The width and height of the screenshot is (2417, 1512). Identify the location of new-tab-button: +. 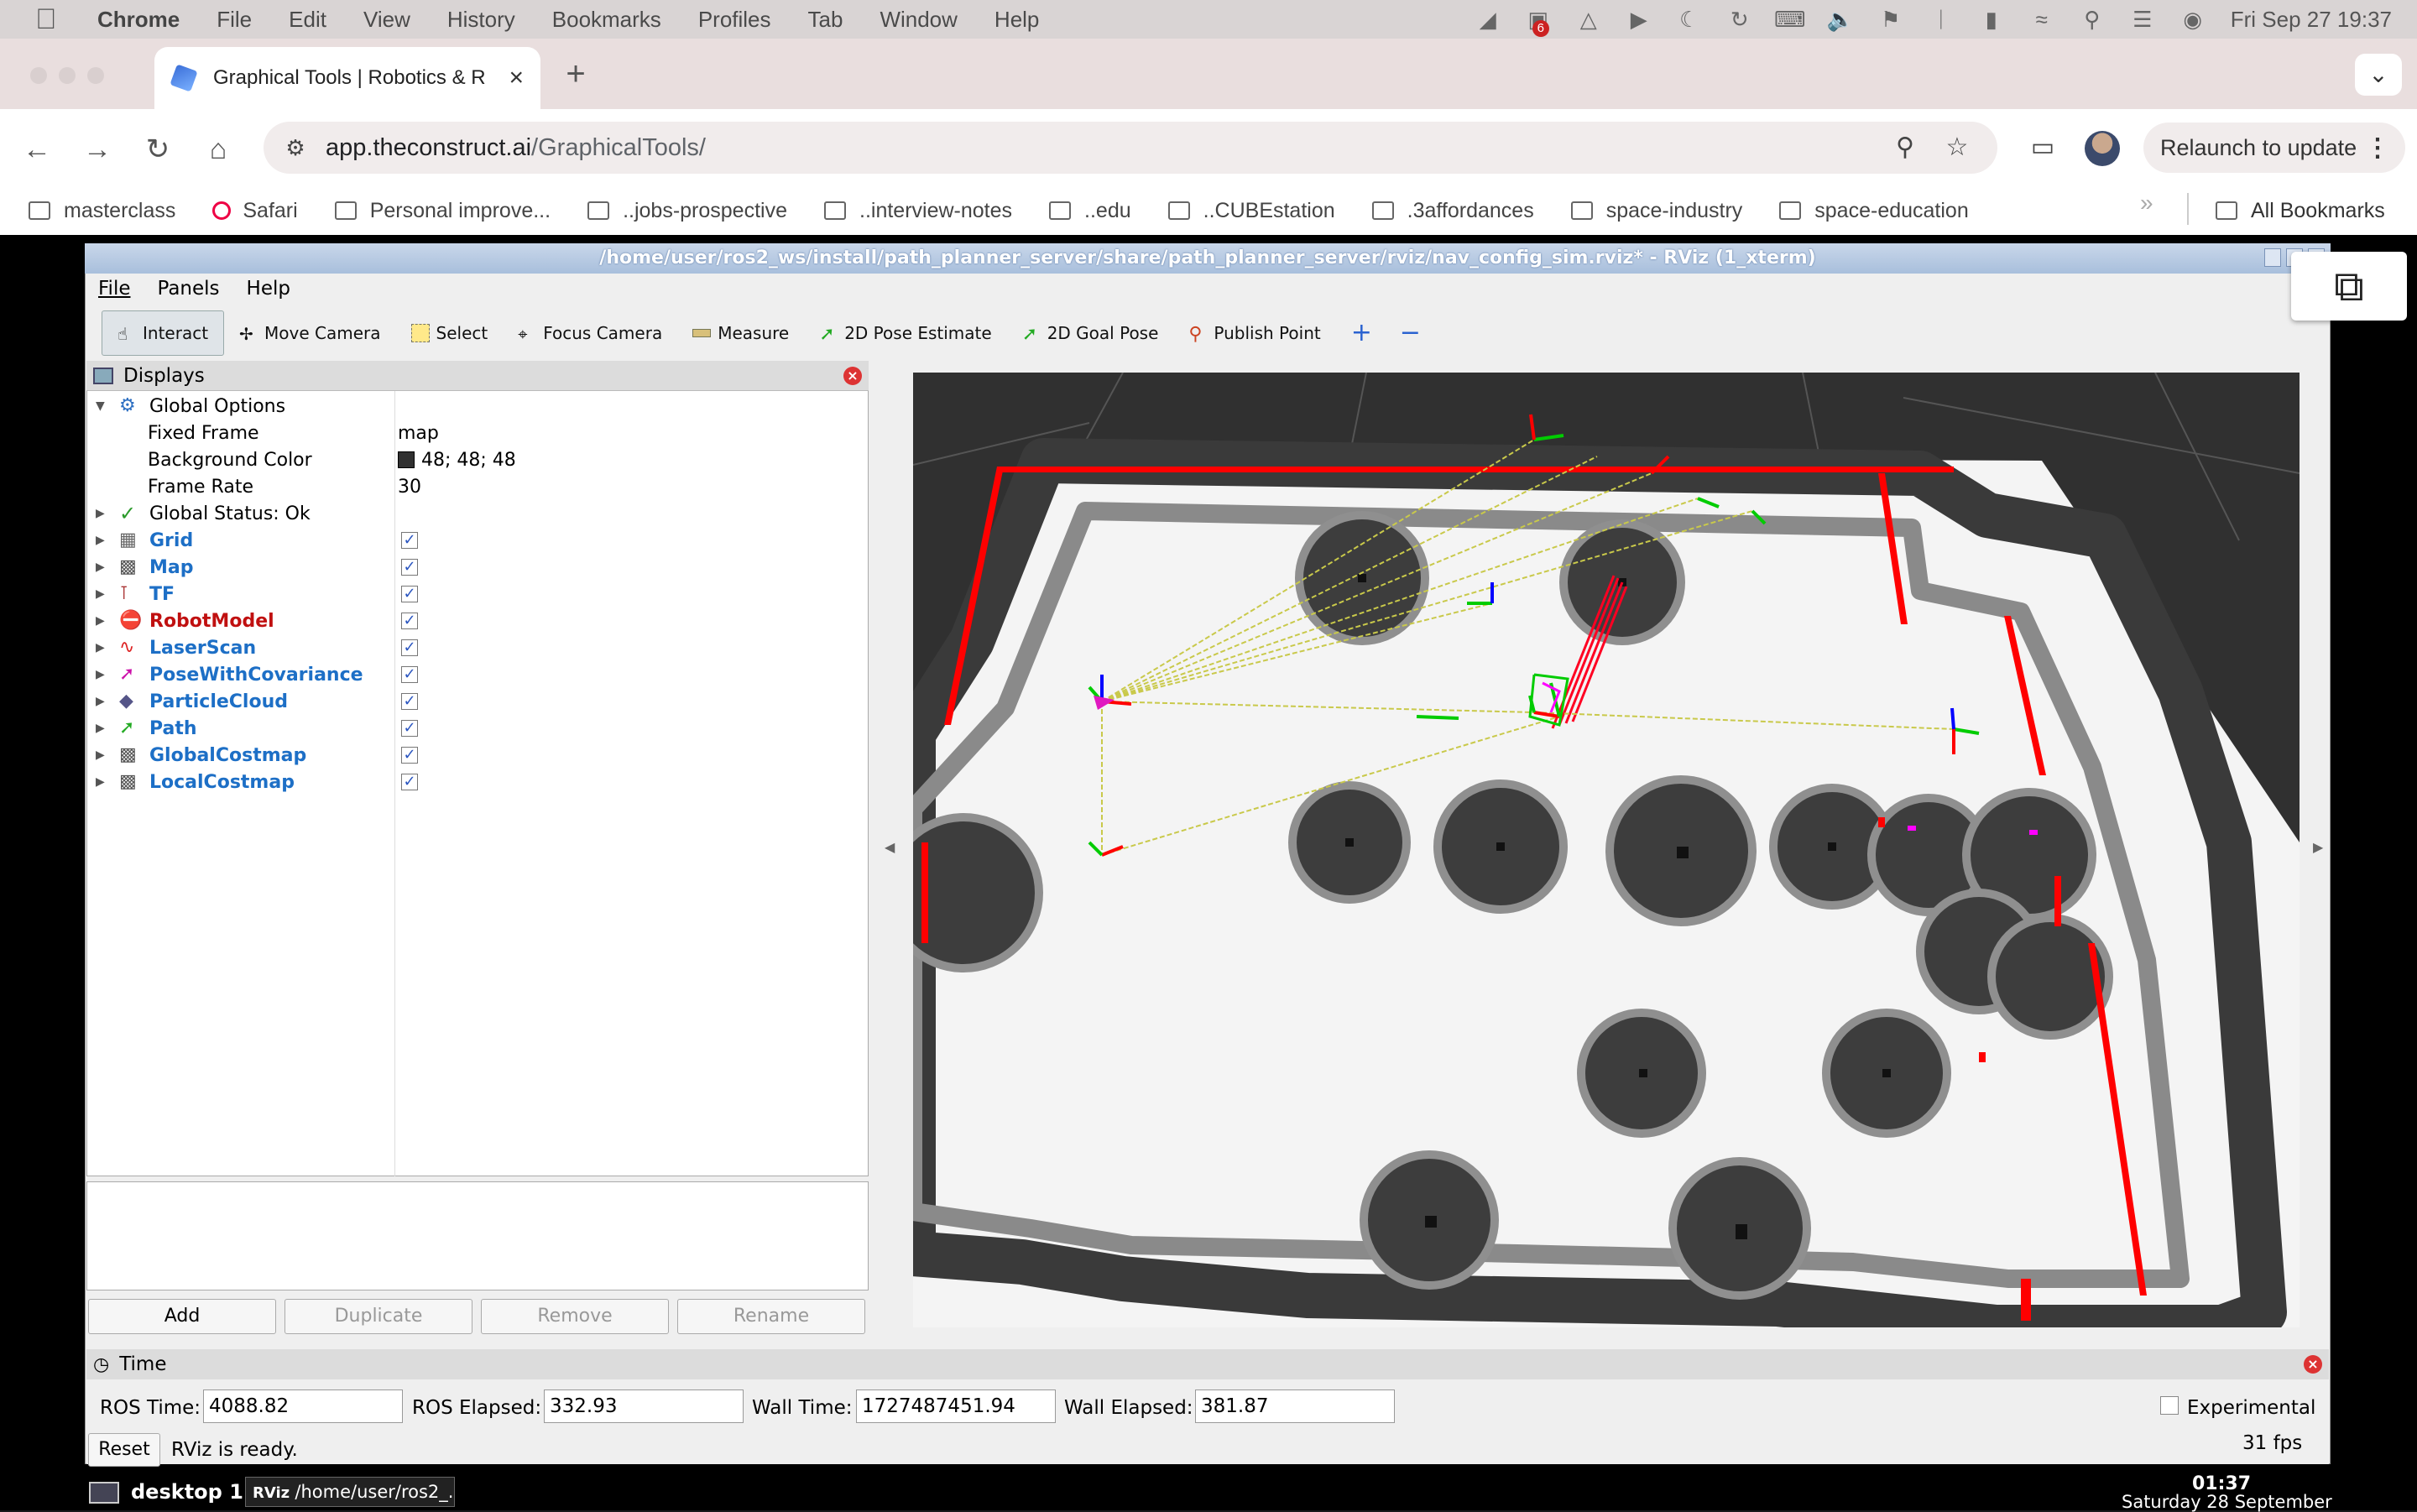
(575, 74).